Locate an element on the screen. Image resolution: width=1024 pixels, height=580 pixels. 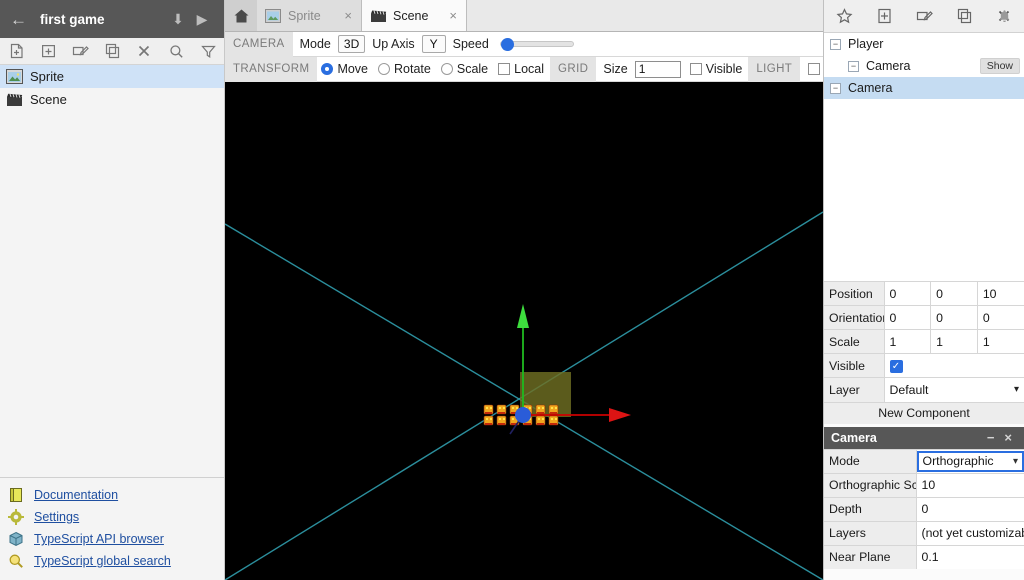
show-button: Show is located at coordinates (999, 66).